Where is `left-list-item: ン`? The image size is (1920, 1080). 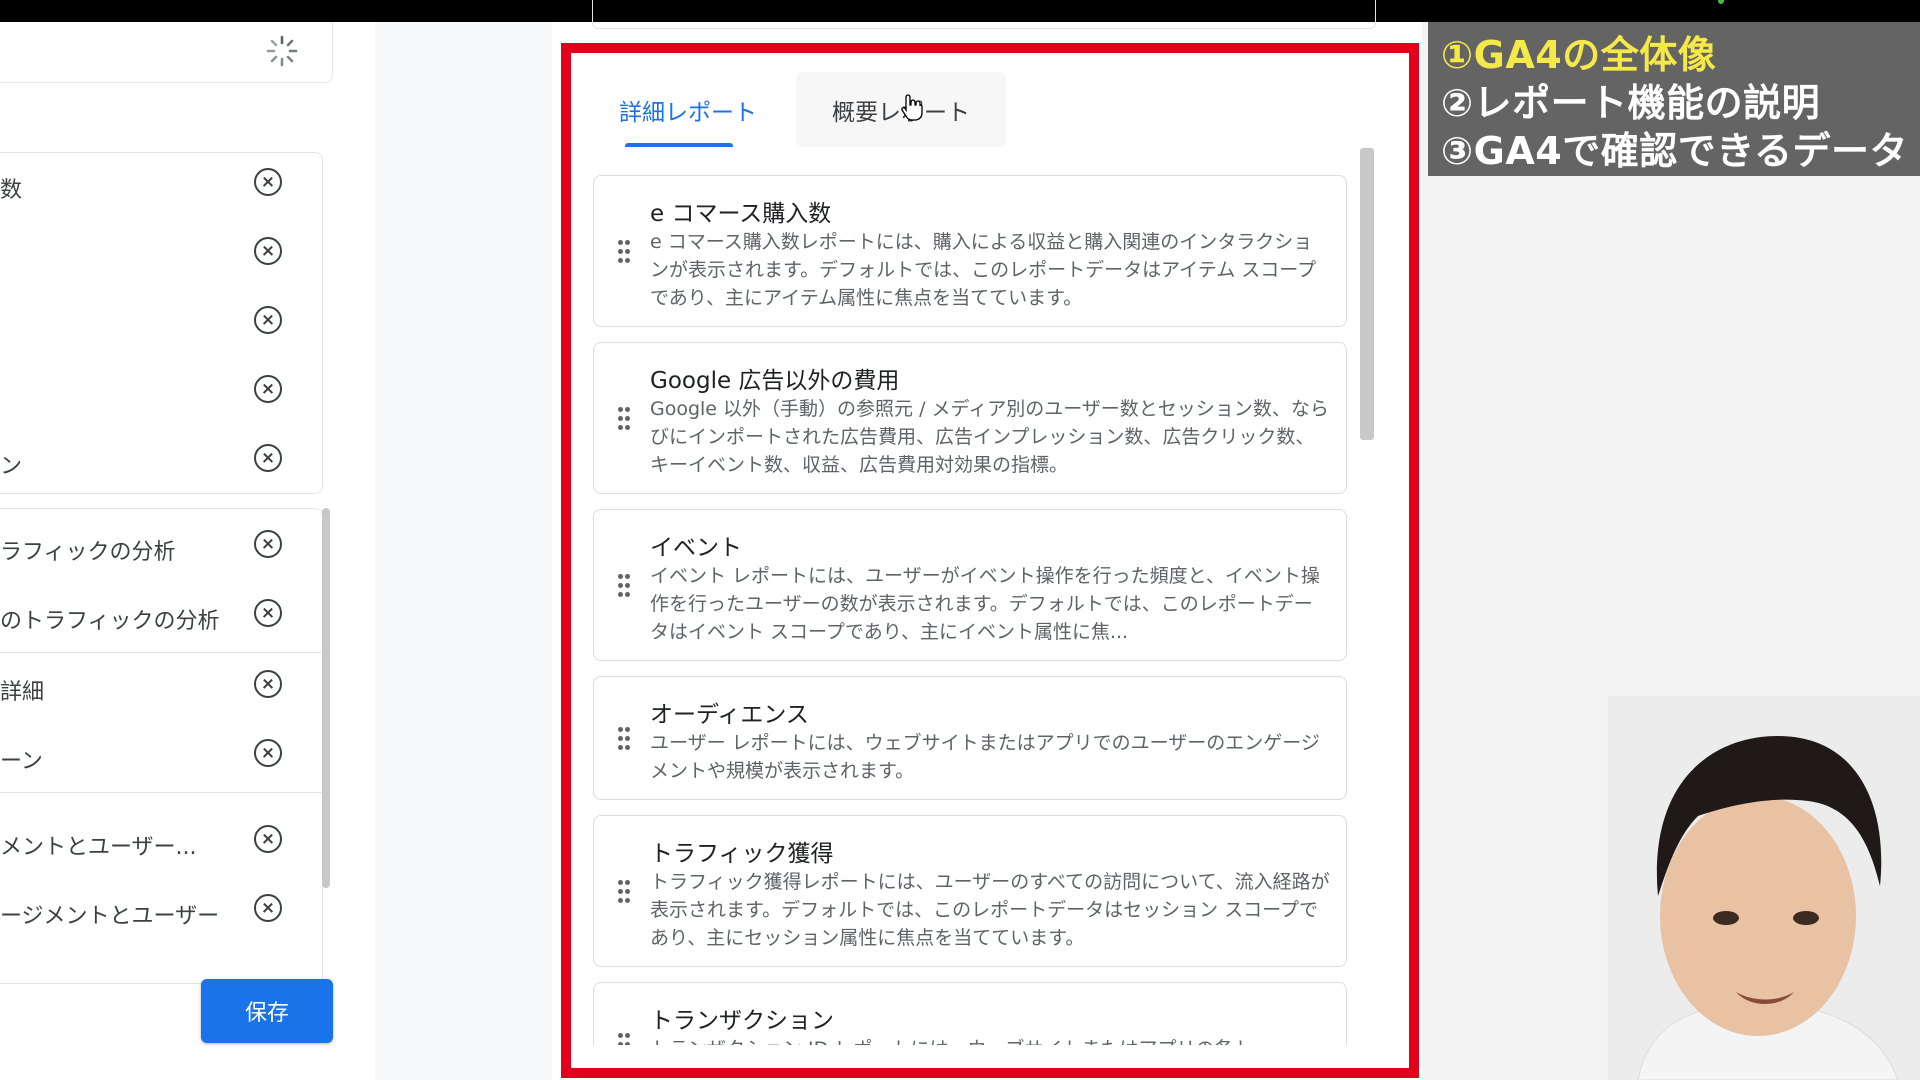 left-list-item: ン is located at coordinates (165, 460).